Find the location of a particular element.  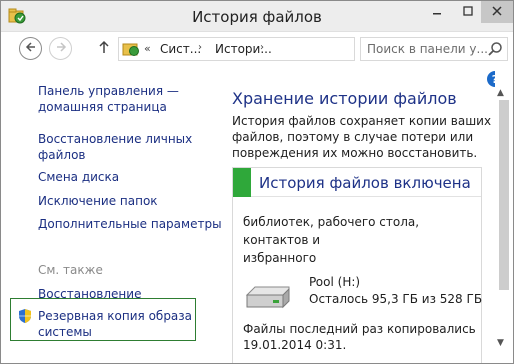

up-button is located at coordinates (104, 48).